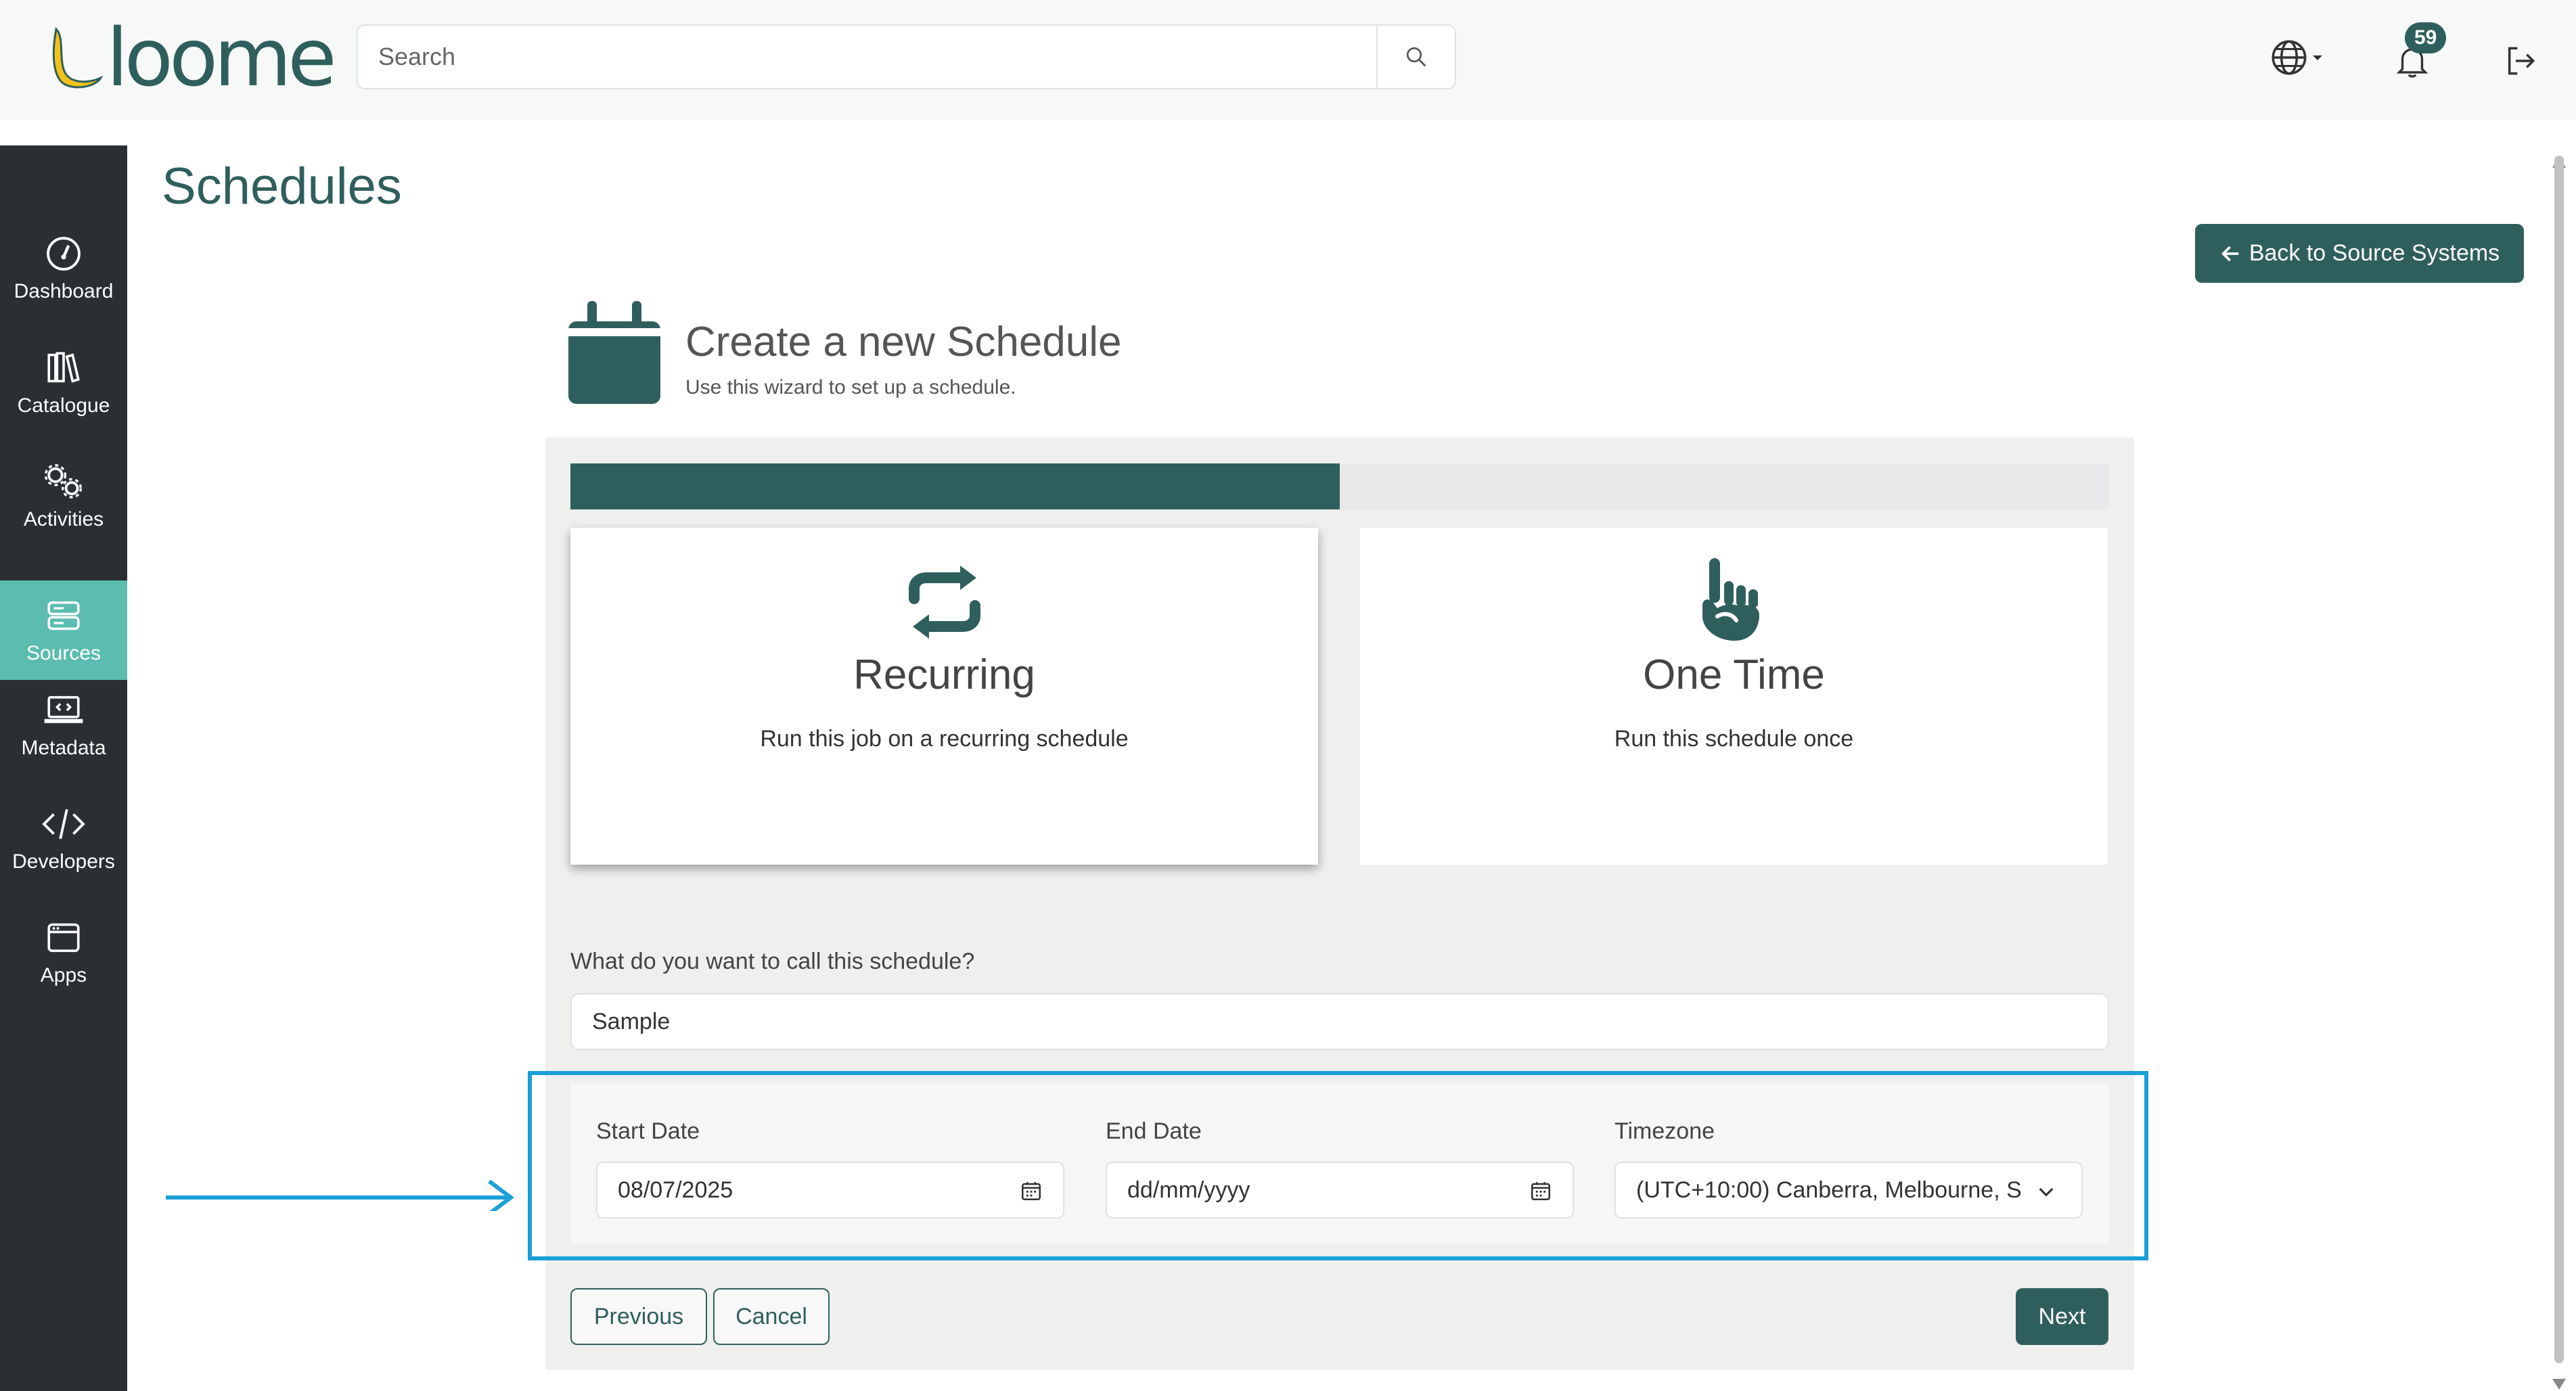  Describe the element at coordinates (1664, 1131) in the screenshot. I see `timezone-label: Timezone` at that location.